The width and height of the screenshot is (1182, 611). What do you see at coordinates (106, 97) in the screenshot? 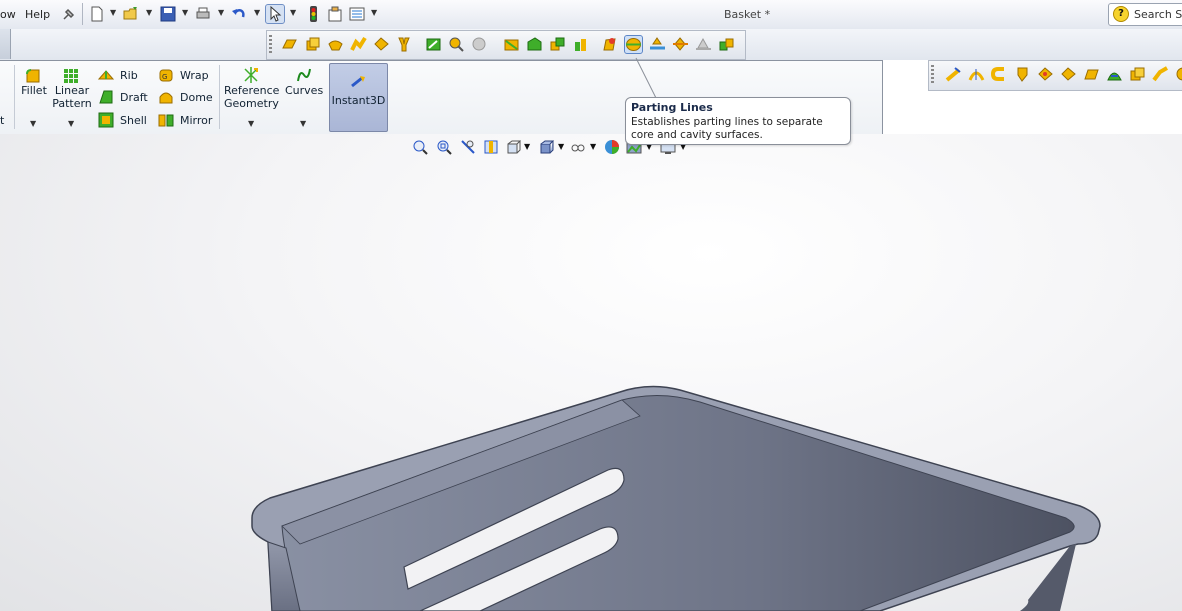
I see `draft-icon` at bounding box center [106, 97].